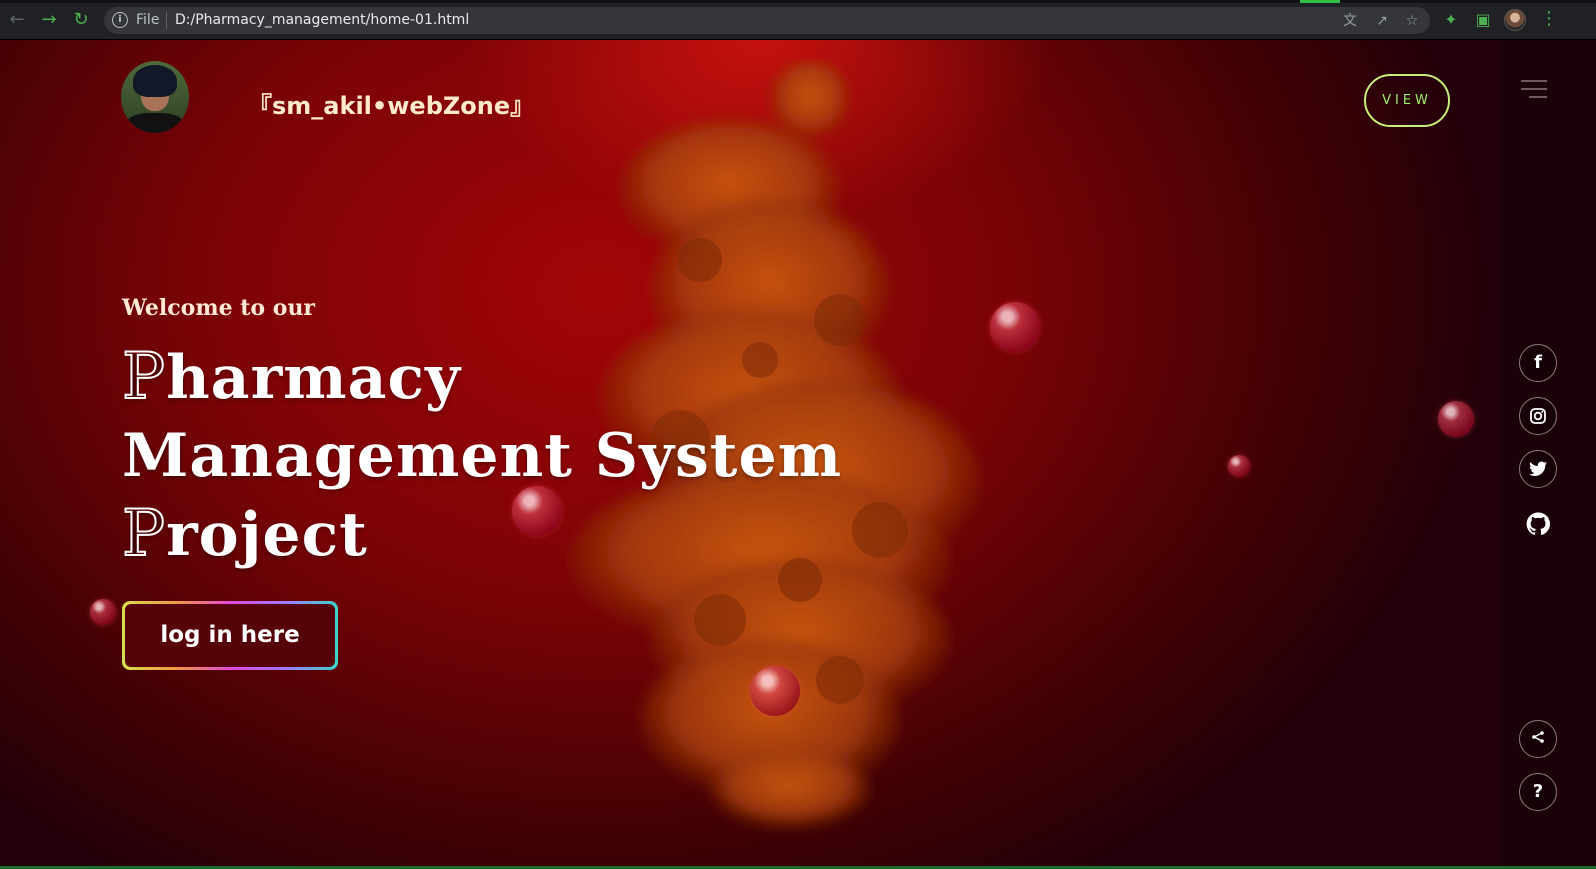  I want to click on facebook-icon: f, so click(1538, 363).